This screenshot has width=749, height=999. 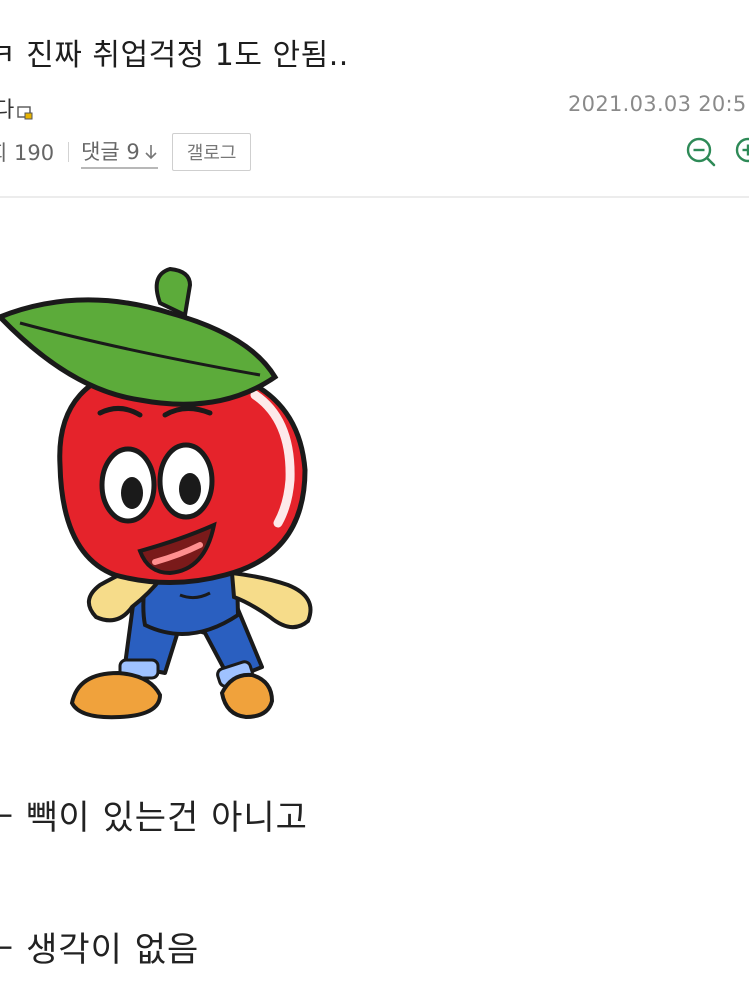 What do you see at coordinates (657, 104) in the screenshot?
I see `post-date: 2021.03.03 20:5` at bounding box center [657, 104].